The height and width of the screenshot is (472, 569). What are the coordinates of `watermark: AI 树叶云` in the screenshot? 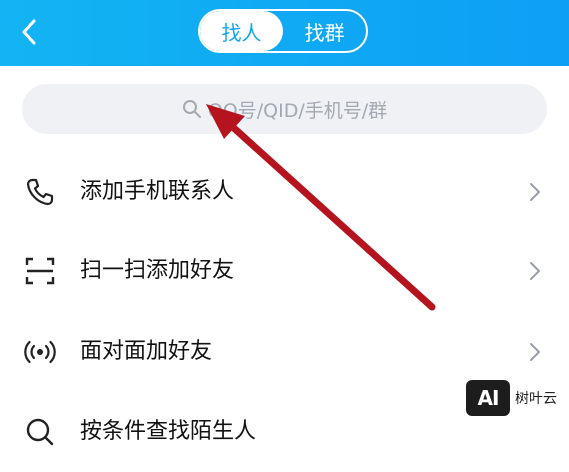 It's located at (515, 398).